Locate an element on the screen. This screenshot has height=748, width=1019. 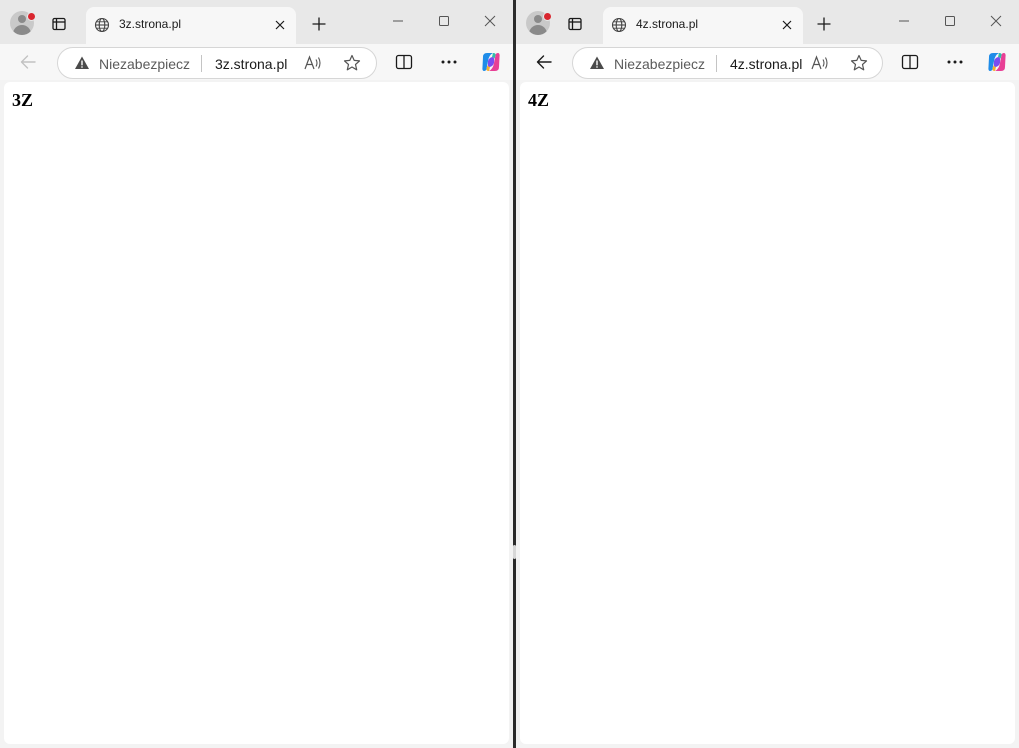
title-bar: 4z.strona.pl is located at coordinates (767, 22).